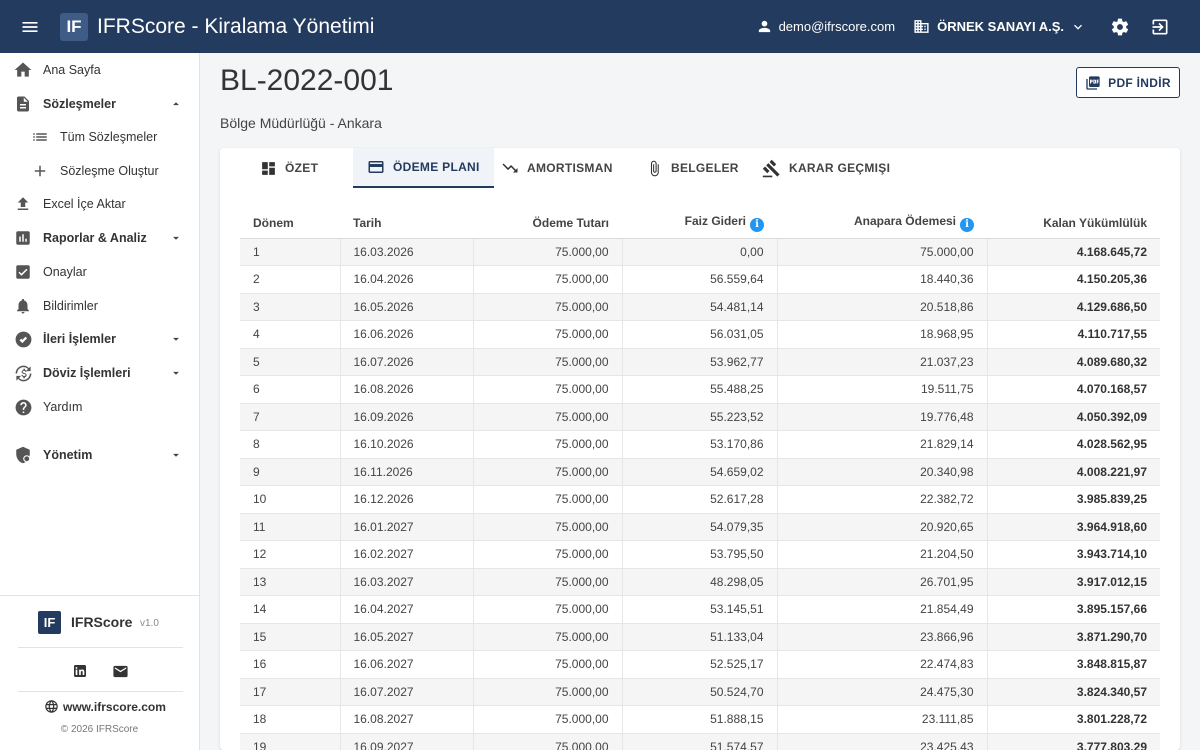 Image resolution: width=1200 pixels, height=750 pixels. Describe the element at coordinates (290, 554) in the screenshot. I see `cell-period: 12` at that location.